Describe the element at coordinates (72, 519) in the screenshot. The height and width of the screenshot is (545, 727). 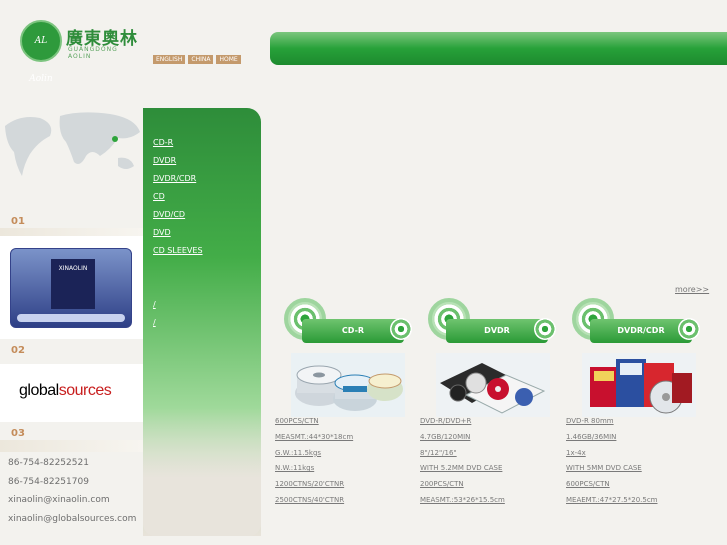
I see `contact-email-alt: xinaolin@globalsources.com` at that location.